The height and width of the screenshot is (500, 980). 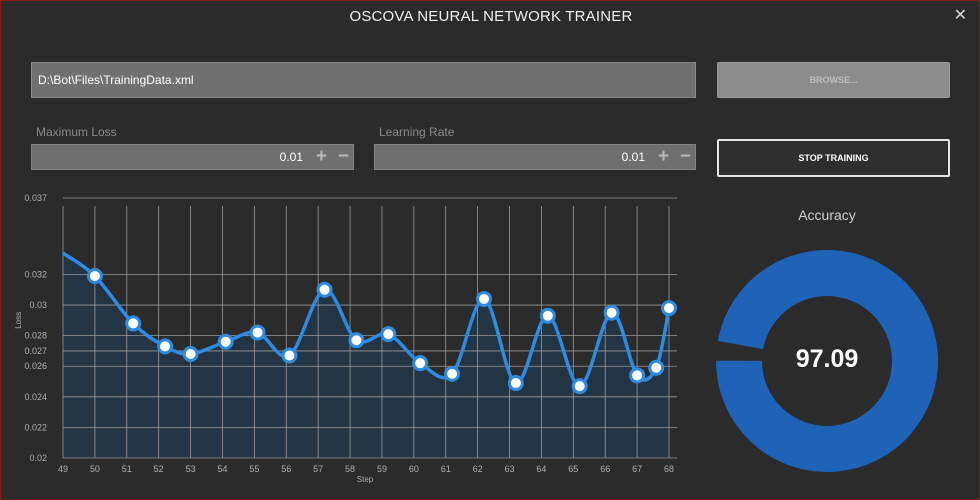 I want to click on y-tick-label: 0.03, so click(x=38, y=305).